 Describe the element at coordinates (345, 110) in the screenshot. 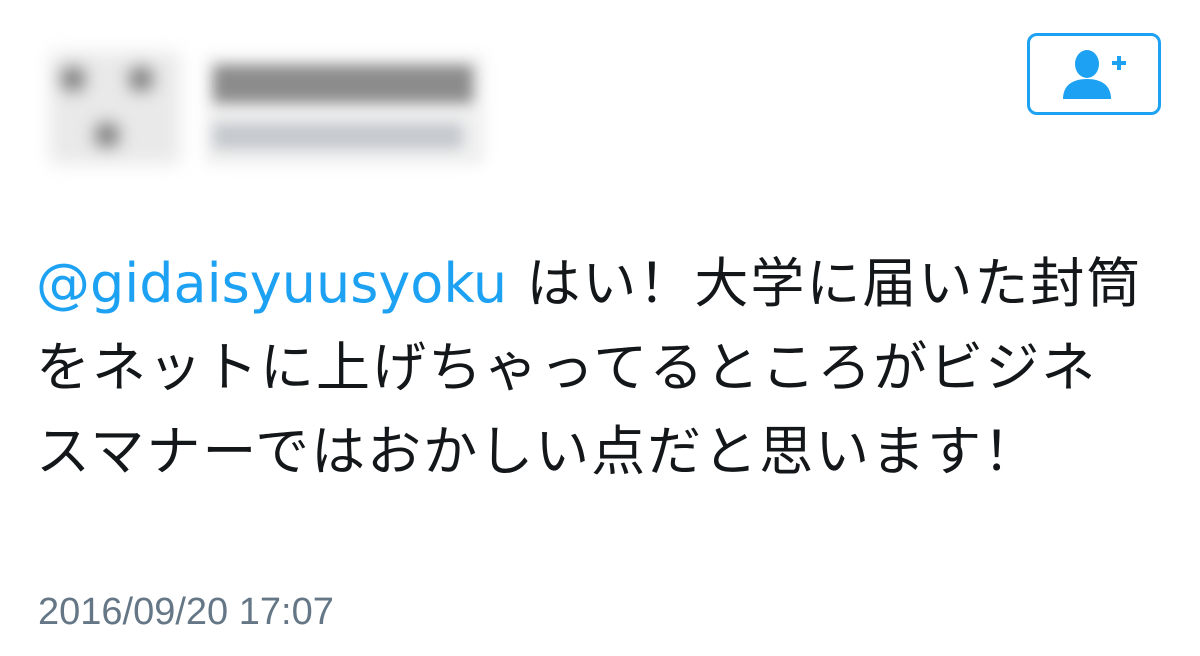

I see `author-name-block` at that location.